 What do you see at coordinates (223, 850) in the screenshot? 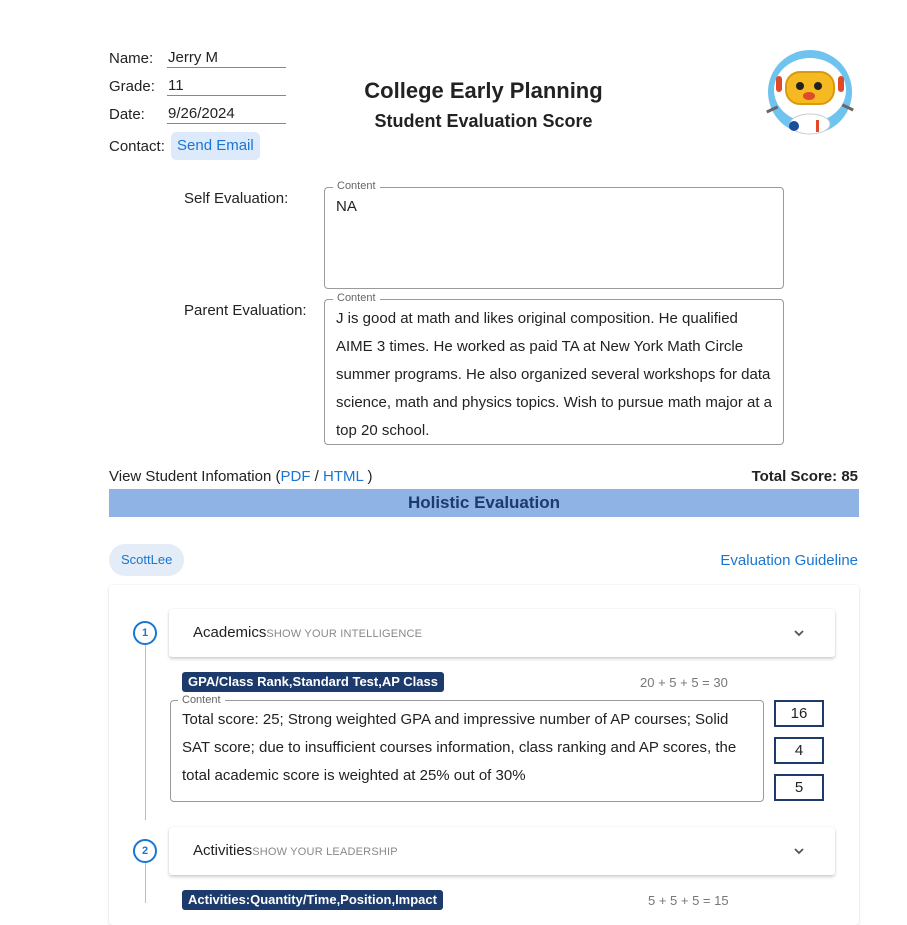
I see `activities-title: Activities` at bounding box center [223, 850].